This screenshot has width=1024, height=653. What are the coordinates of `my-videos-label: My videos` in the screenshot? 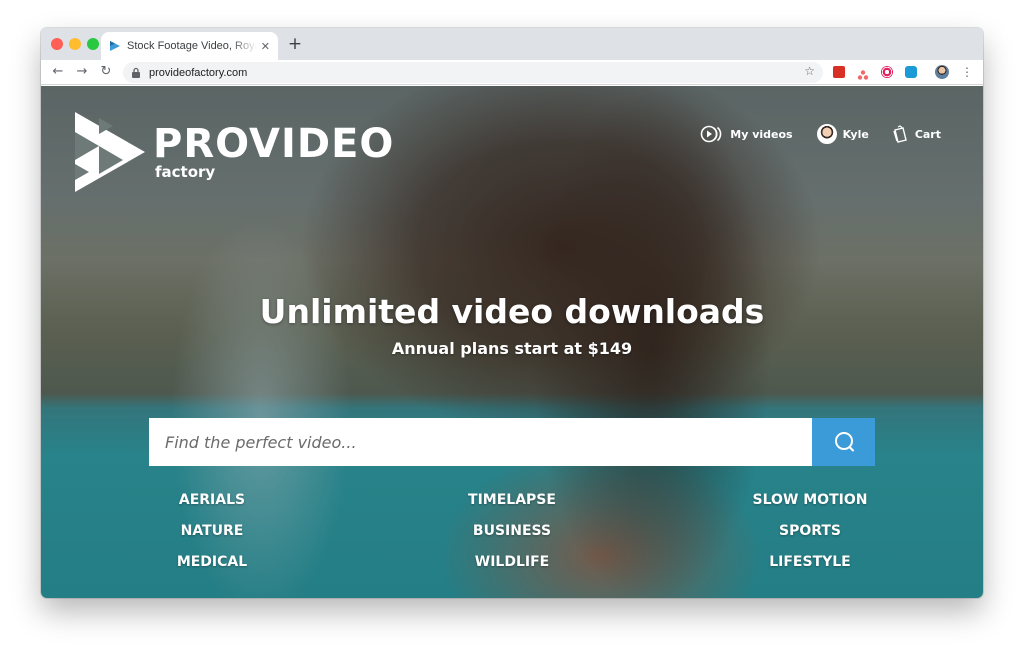 It's located at (761, 134).